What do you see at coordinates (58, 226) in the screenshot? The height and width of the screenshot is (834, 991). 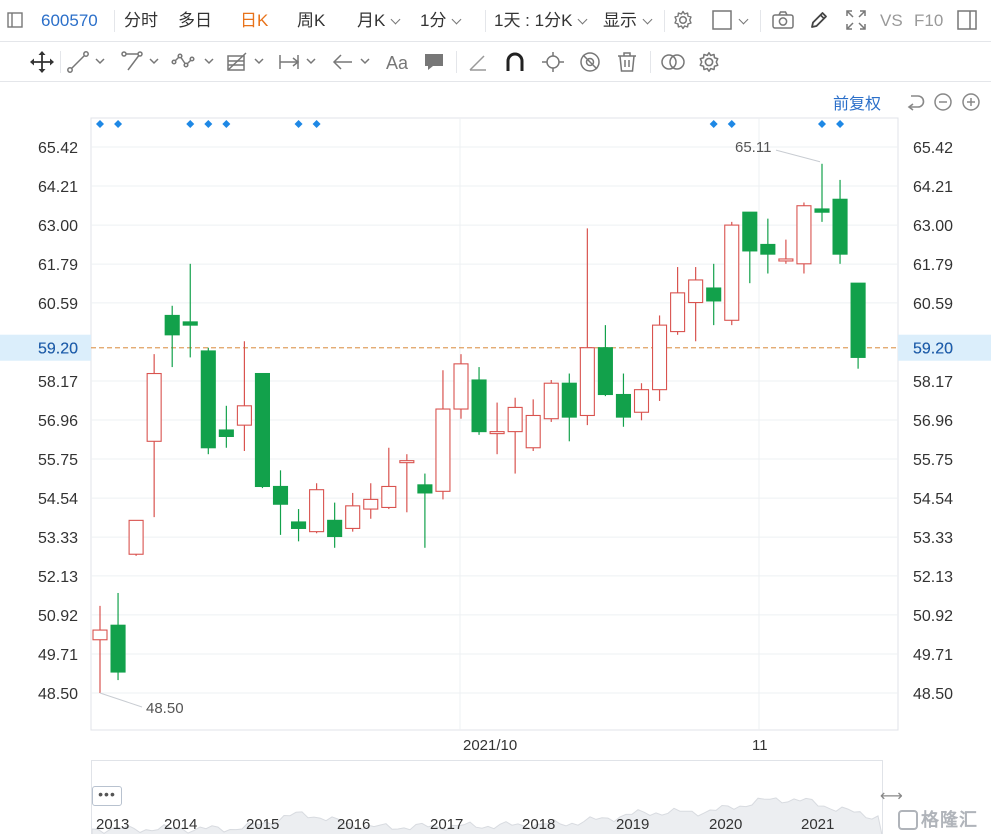 I see `y-tick-left: 63.00` at bounding box center [58, 226].